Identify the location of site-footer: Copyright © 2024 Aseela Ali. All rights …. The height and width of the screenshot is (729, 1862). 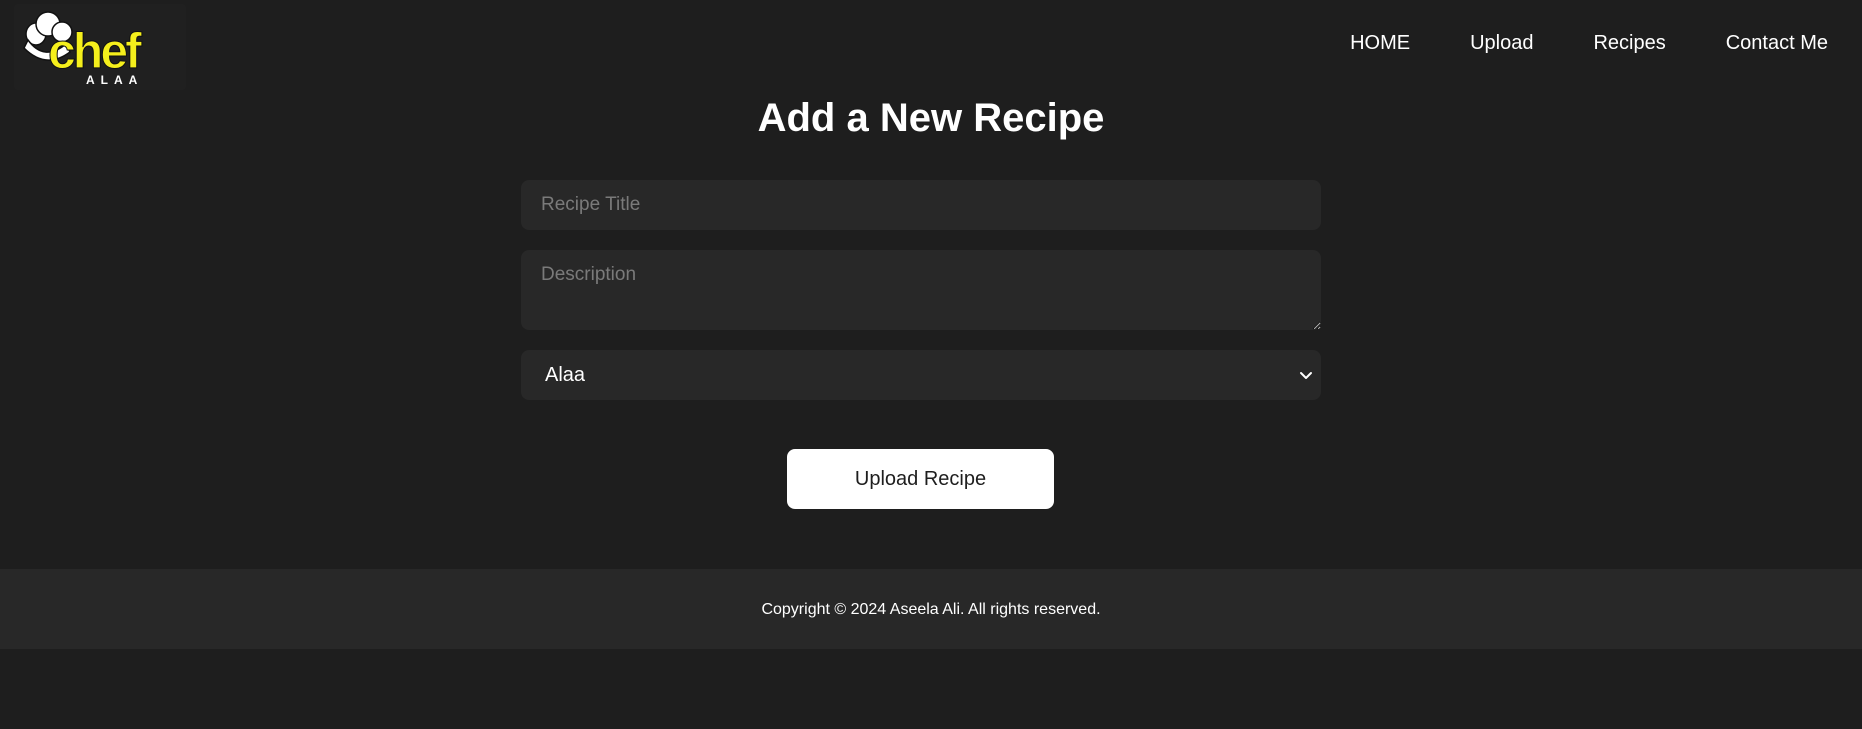
(931, 609).